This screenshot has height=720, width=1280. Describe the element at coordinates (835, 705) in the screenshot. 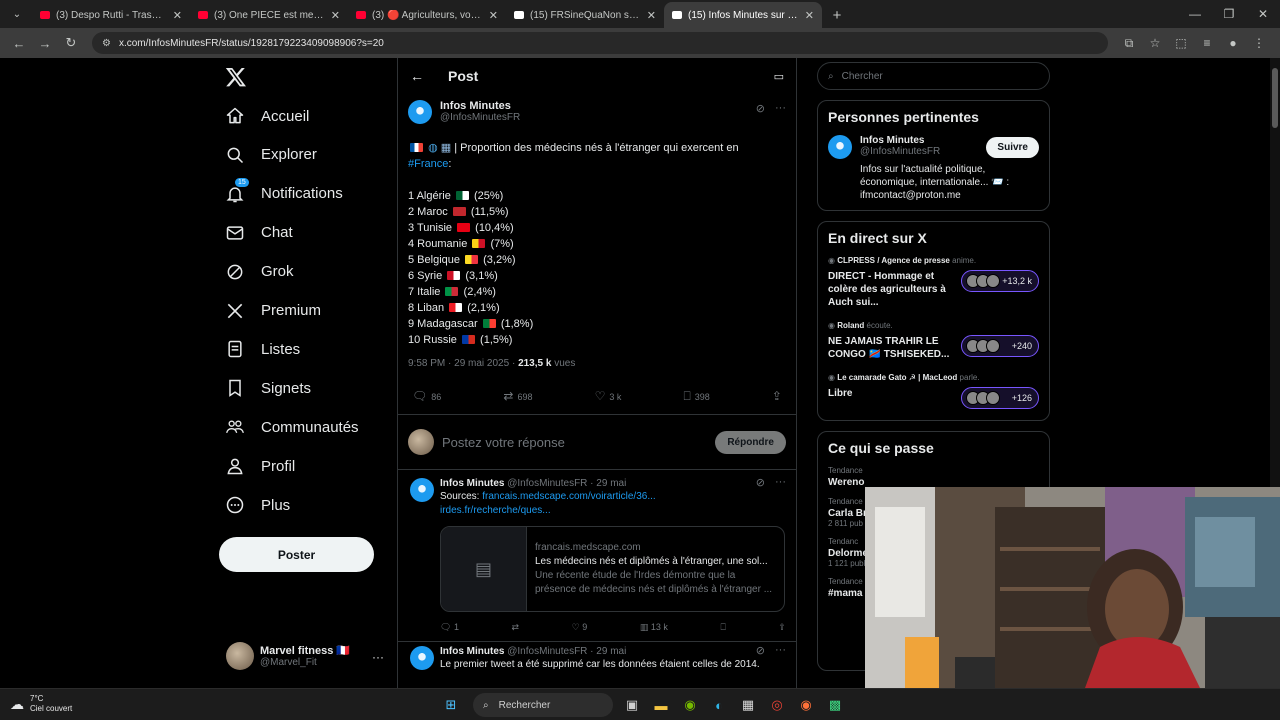

I see `app-icon: ▩` at that location.